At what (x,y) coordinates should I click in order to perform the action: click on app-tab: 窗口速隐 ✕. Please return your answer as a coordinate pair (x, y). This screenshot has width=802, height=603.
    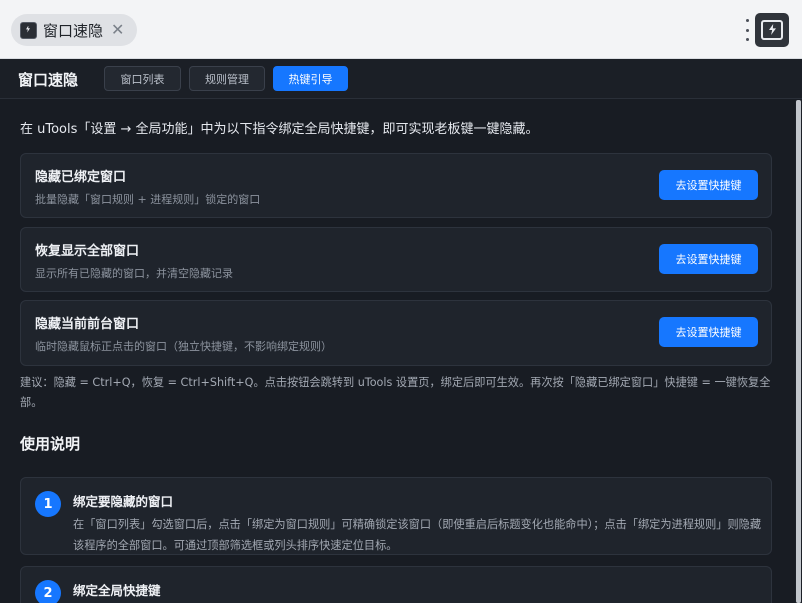
    Looking at the image, I should click on (74, 30).